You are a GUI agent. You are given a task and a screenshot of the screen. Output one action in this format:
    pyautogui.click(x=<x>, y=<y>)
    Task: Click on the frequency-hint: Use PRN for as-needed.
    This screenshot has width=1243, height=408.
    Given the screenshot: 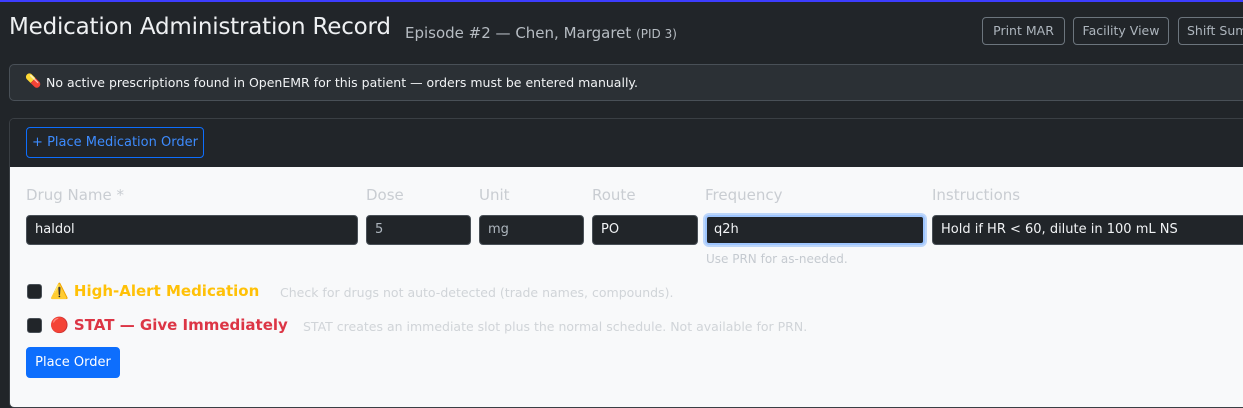 What is the action you would take?
    pyautogui.click(x=777, y=259)
    